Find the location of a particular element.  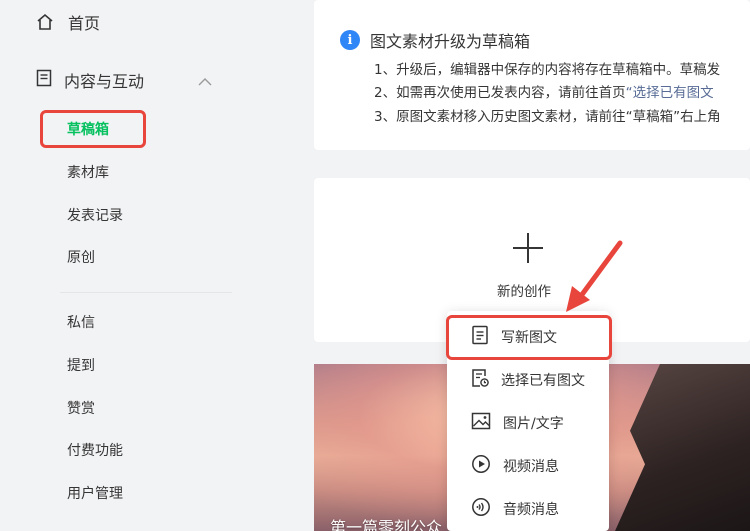

nav-home-label: 首页 is located at coordinates (84, 23).